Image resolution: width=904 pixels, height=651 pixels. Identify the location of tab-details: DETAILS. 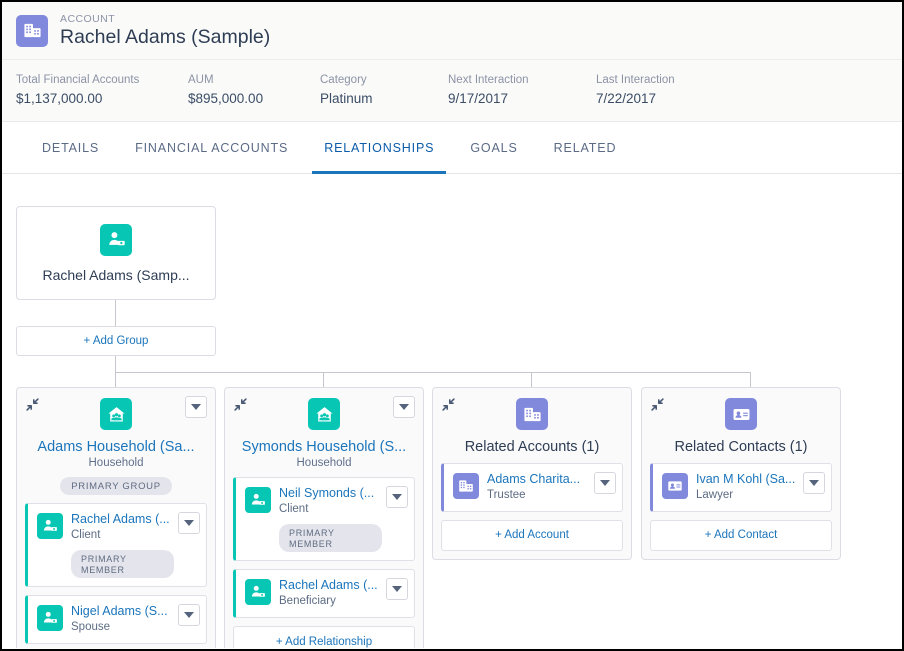
(70, 148).